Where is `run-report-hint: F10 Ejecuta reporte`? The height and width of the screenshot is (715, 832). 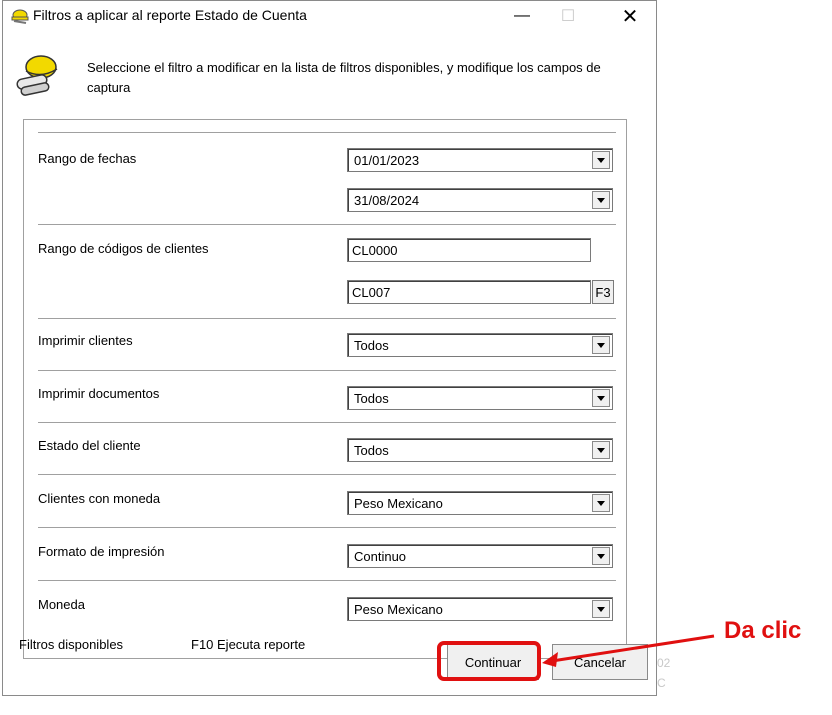
run-report-hint: F10 Ejecuta reporte is located at coordinates (248, 644).